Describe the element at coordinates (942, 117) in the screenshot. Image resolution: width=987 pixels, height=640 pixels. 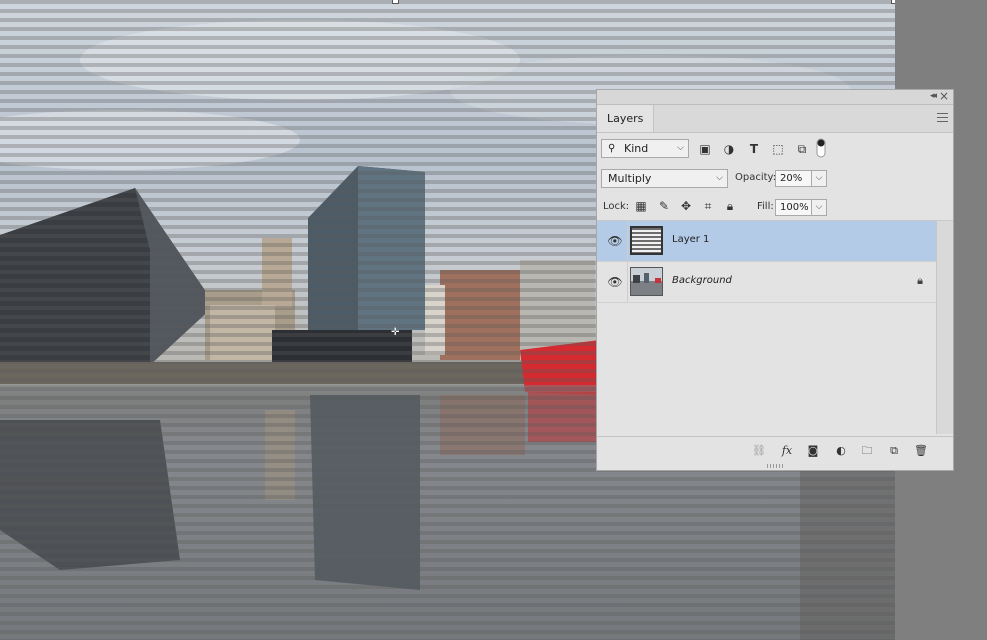
I see `panel-menu-icon` at that location.